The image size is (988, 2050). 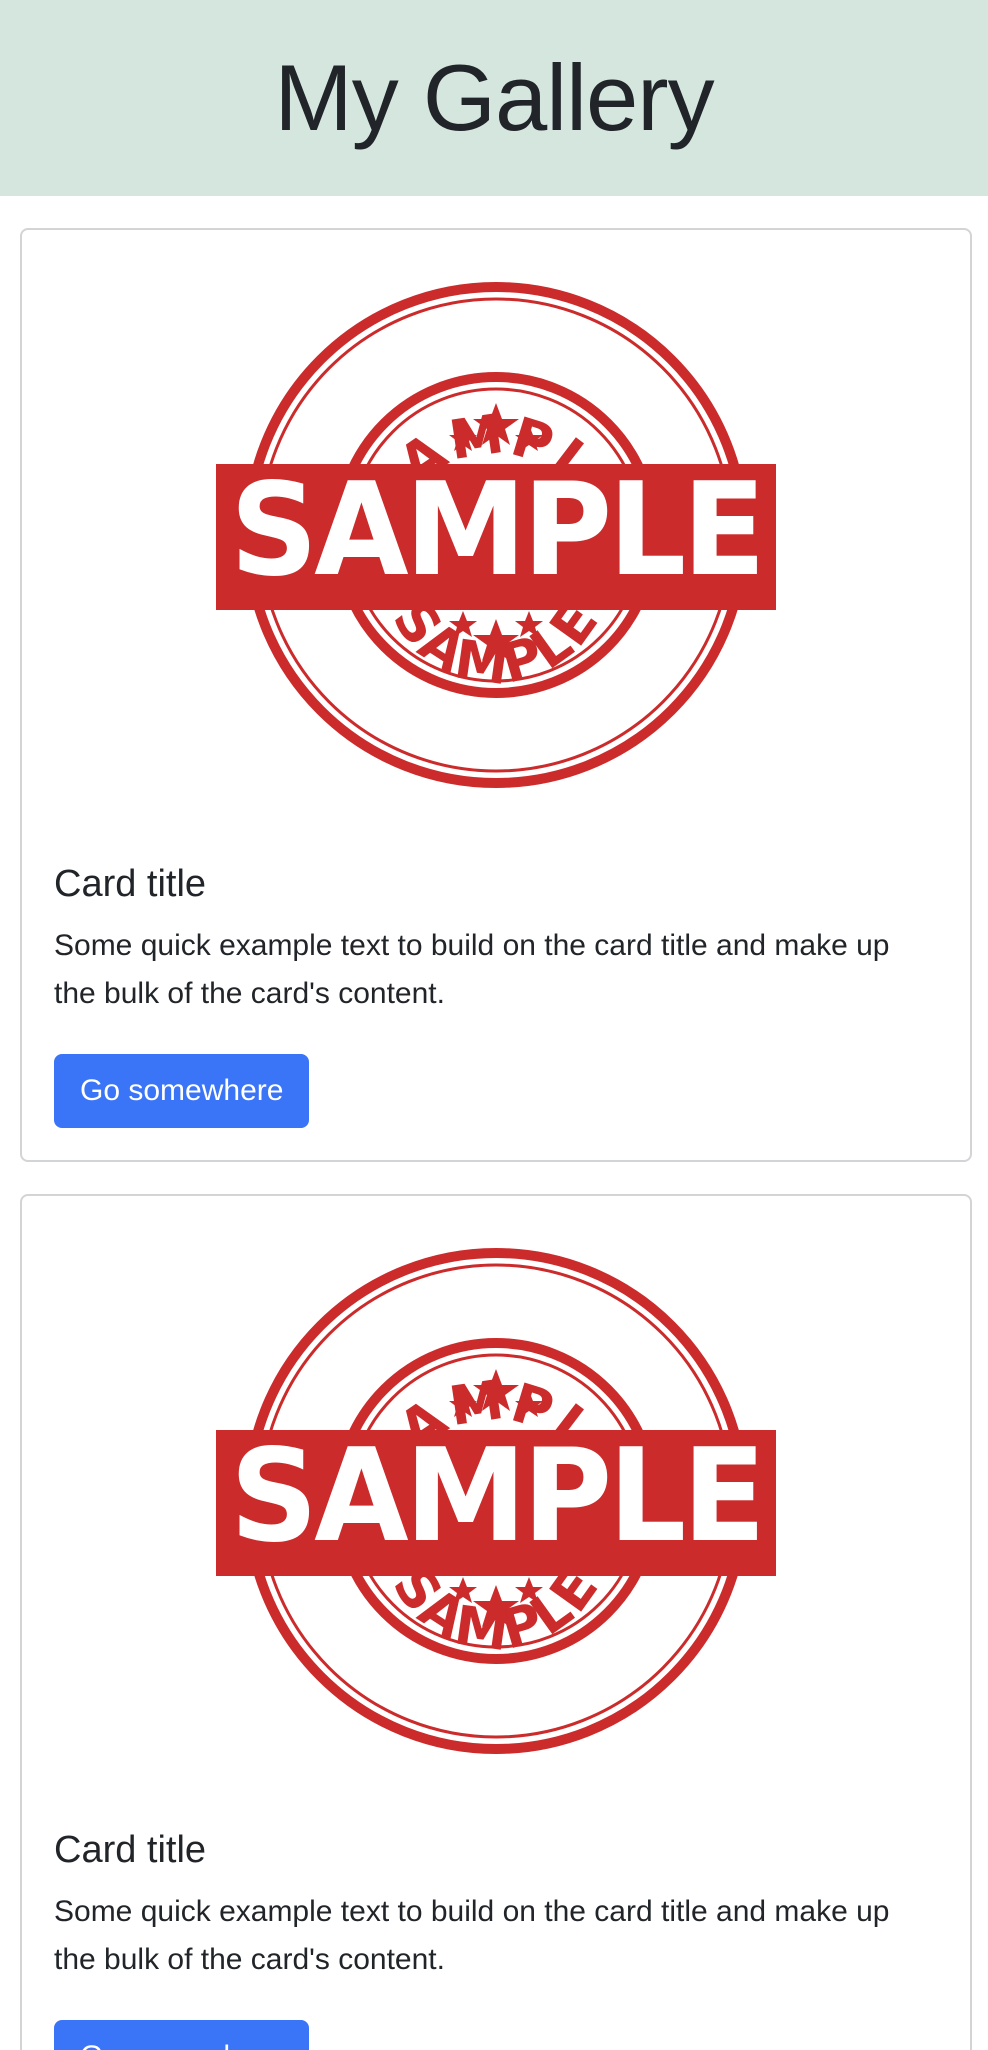 I want to click on page-title: My Gallery, so click(x=494, y=97).